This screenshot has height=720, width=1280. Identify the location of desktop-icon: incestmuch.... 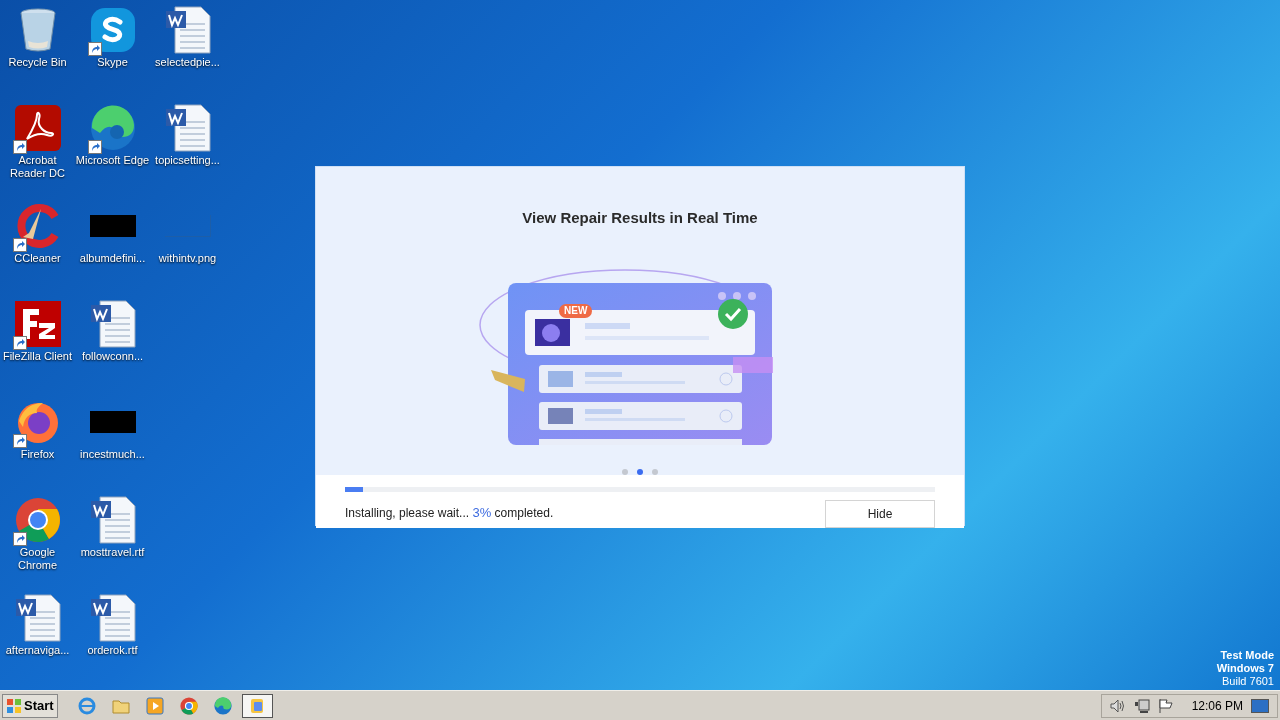
(112, 443).